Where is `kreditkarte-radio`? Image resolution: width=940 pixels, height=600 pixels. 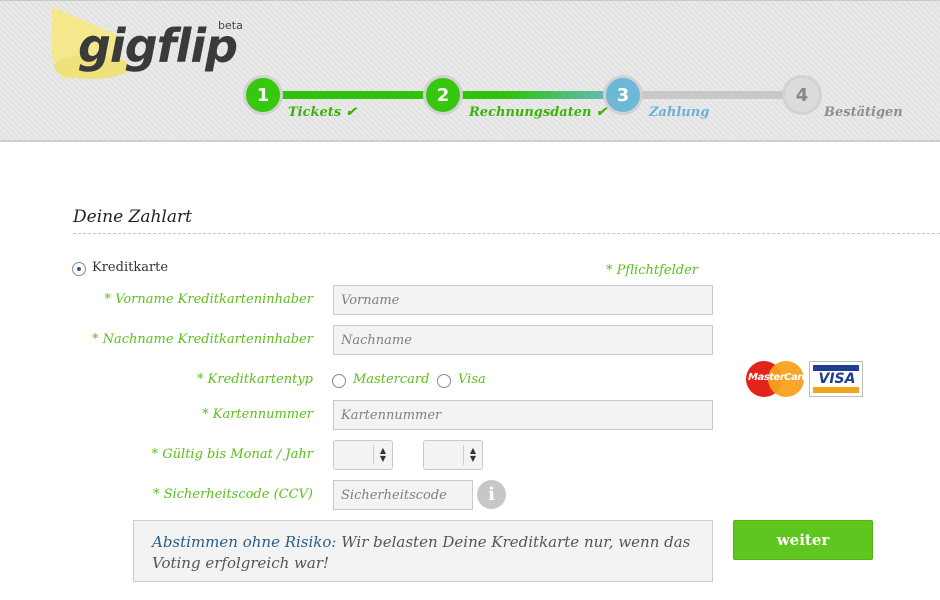
kreditkarte-radio is located at coordinates (79, 269).